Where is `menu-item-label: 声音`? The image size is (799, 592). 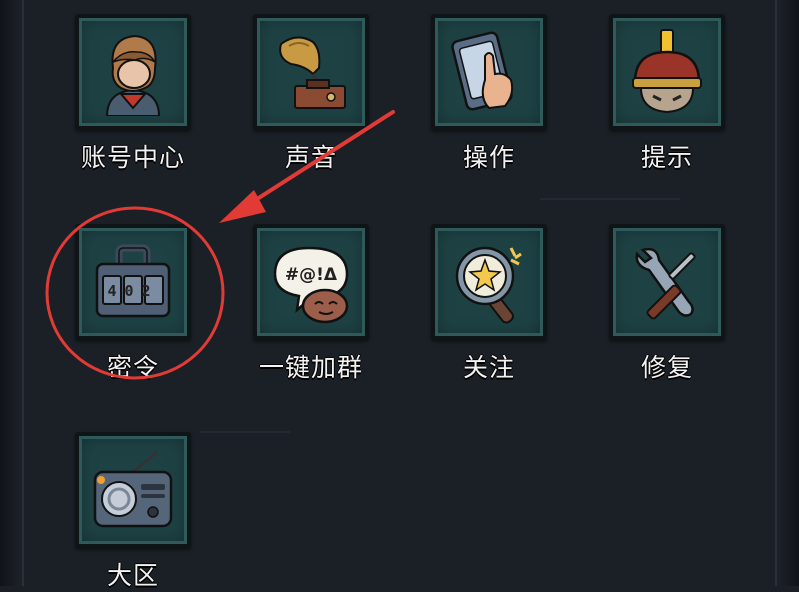 menu-item-label: 声音 is located at coordinates (310, 157).